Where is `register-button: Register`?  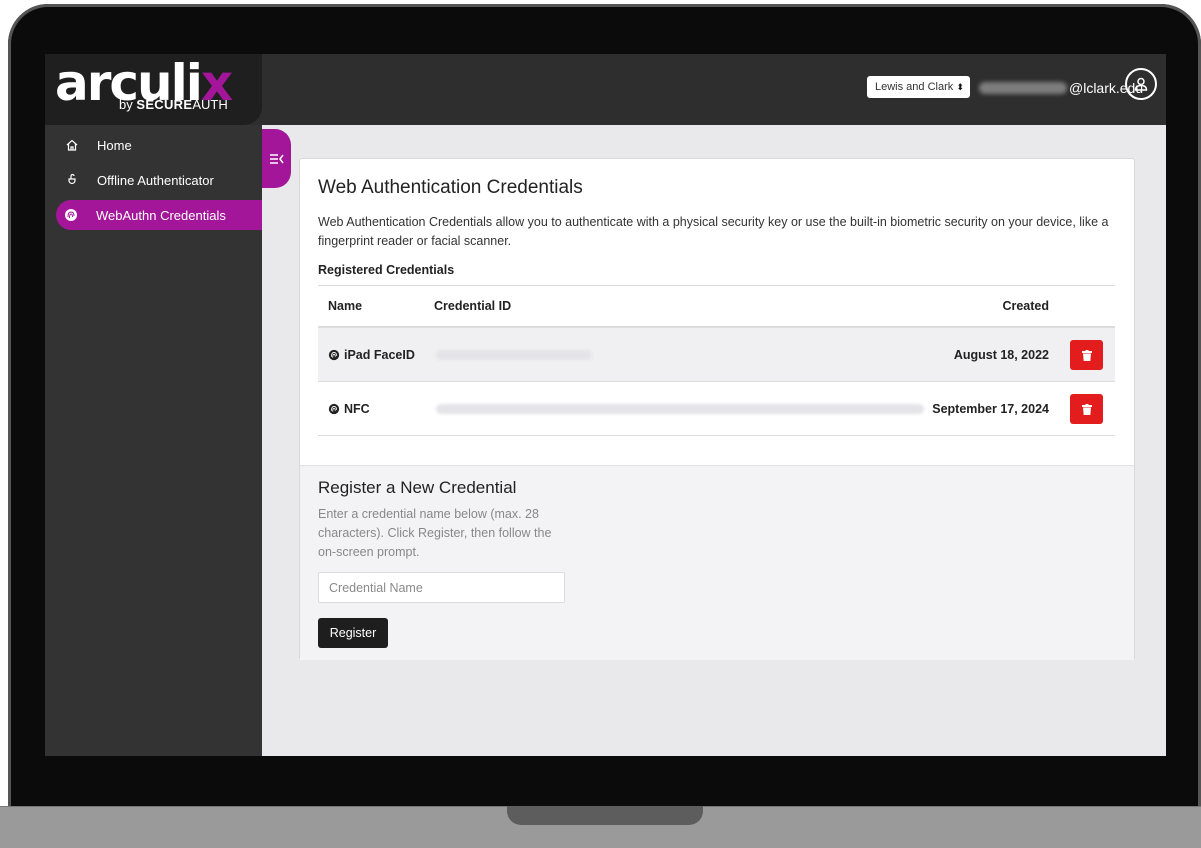
register-button: Register is located at coordinates (353, 633).